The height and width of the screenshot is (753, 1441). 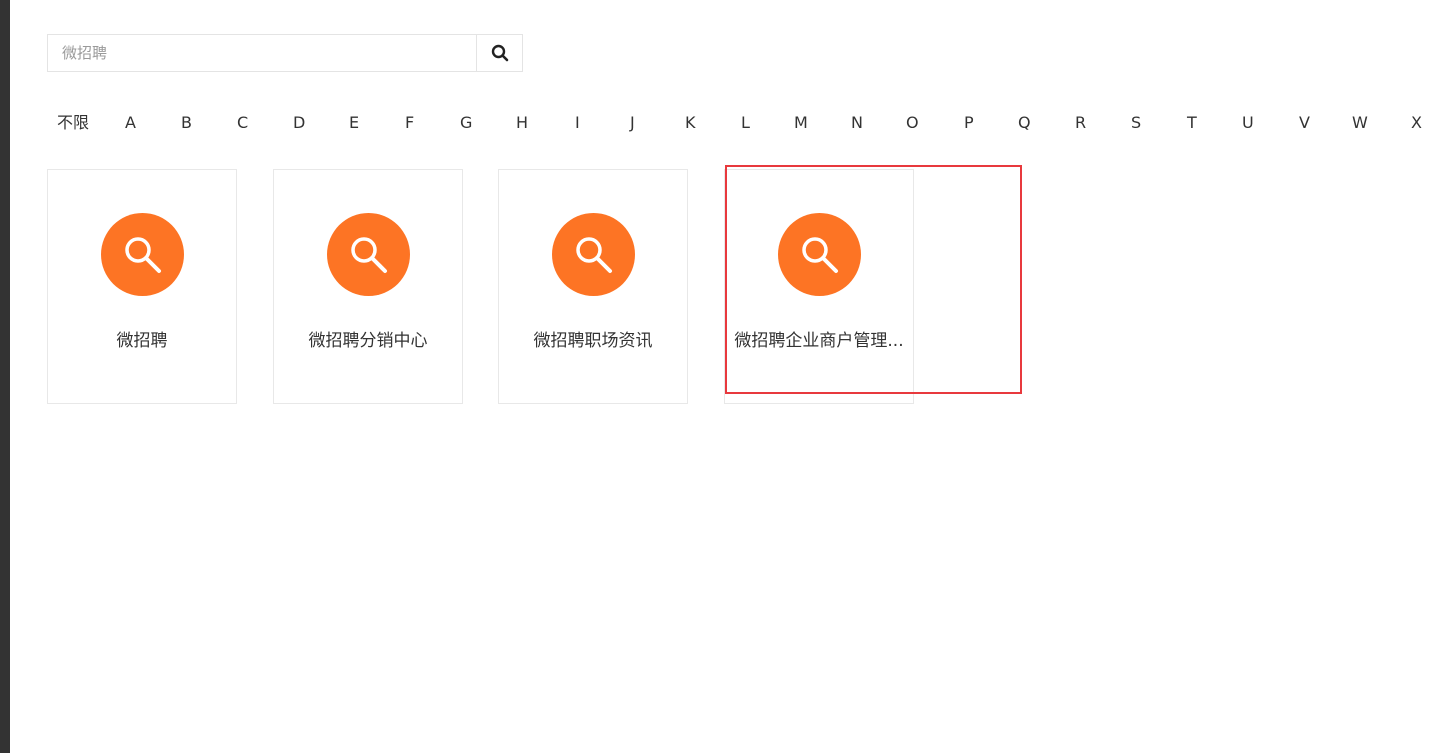 What do you see at coordinates (1360, 123) in the screenshot?
I see `letter-filter-item: W` at bounding box center [1360, 123].